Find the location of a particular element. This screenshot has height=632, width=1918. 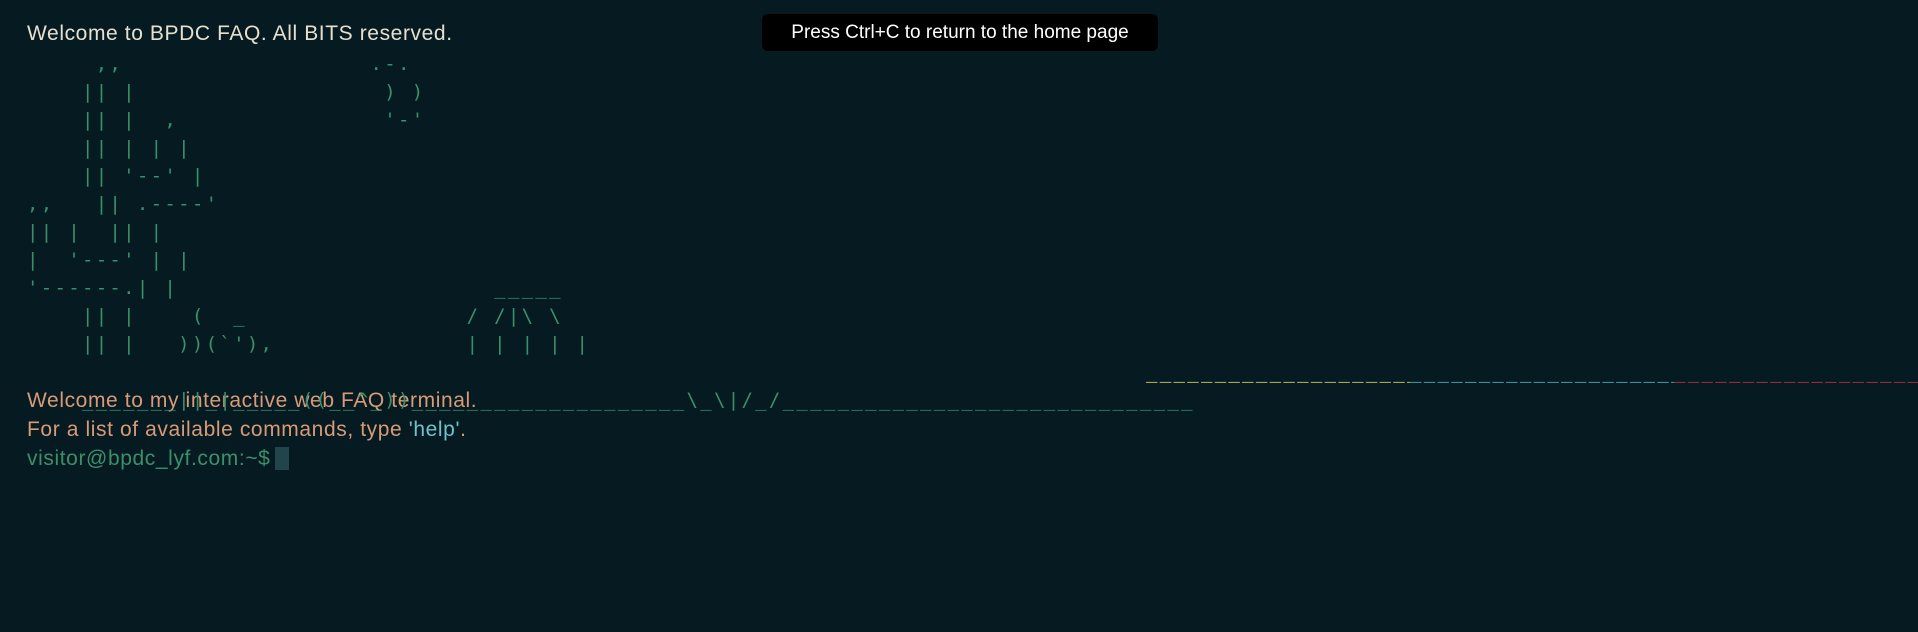

ctrl-c-hint-toast: Press Ctrl+C to return to the home page is located at coordinates (960, 32).